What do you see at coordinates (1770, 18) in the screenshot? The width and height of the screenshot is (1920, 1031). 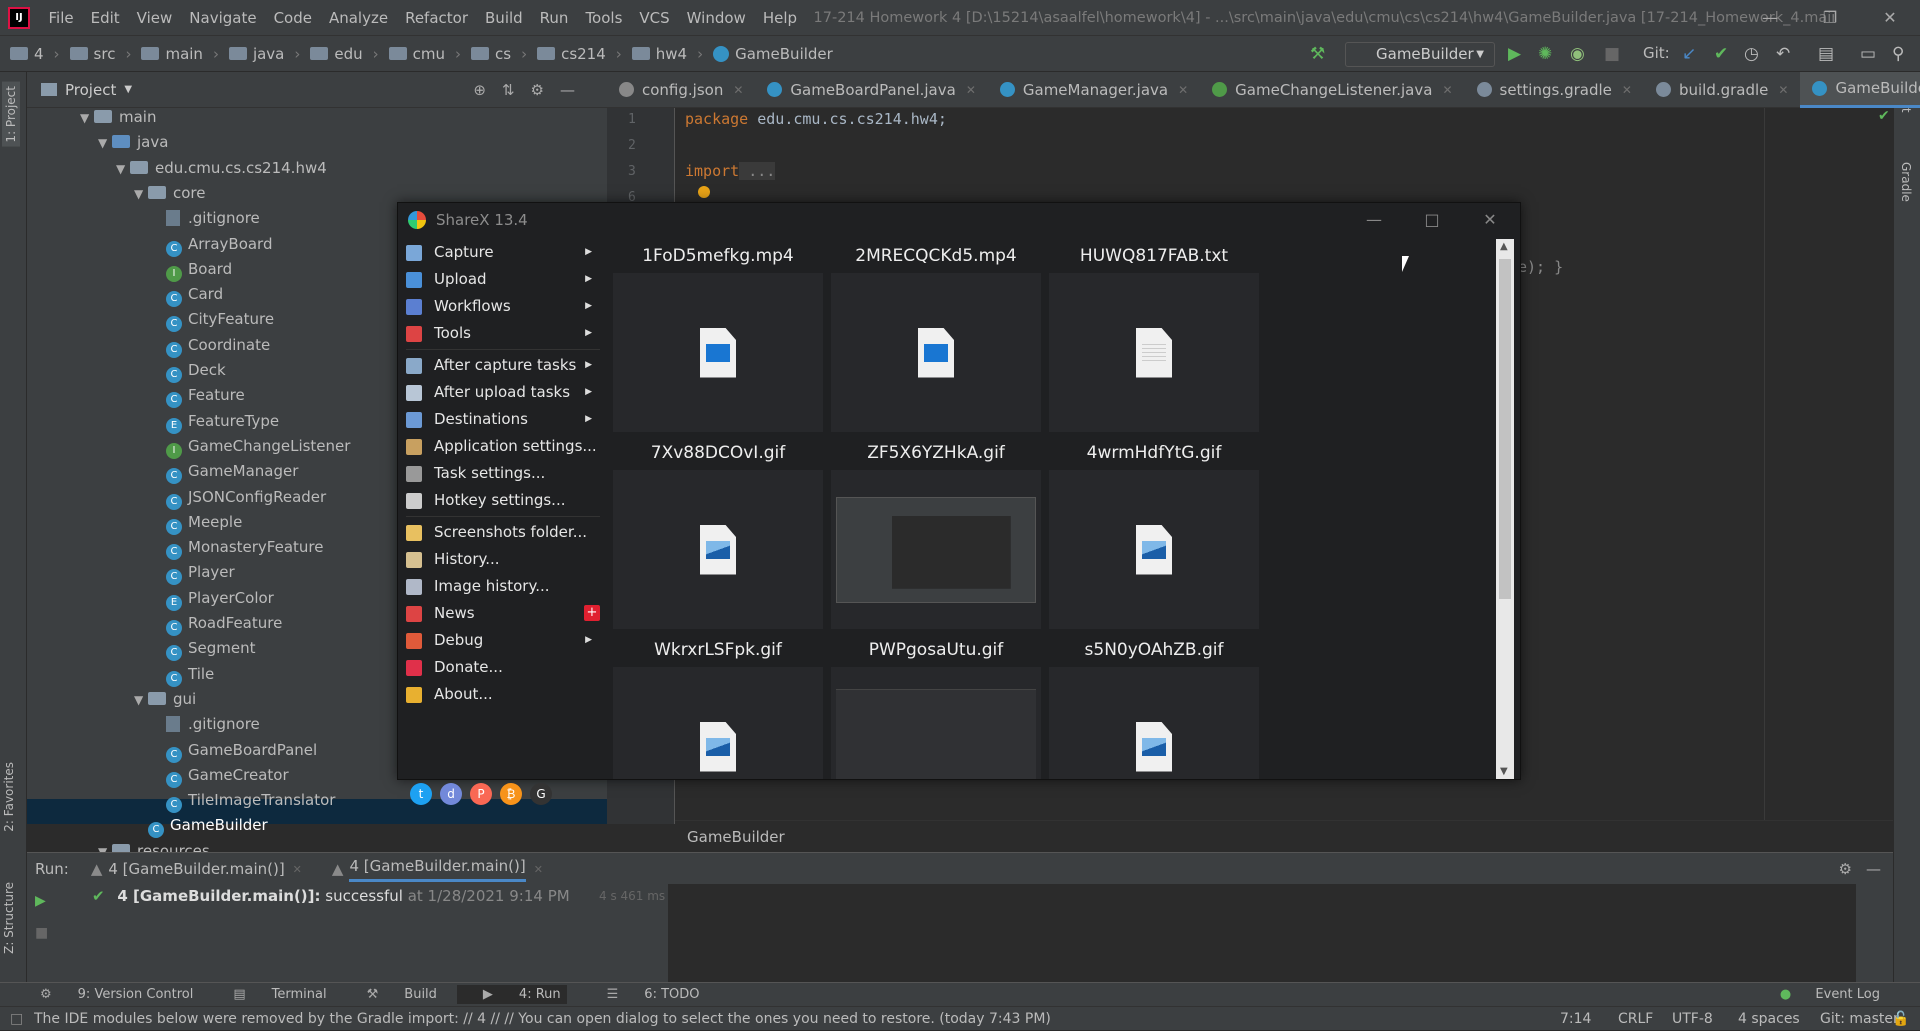 I see `minimize-icon: —` at bounding box center [1770, 18].